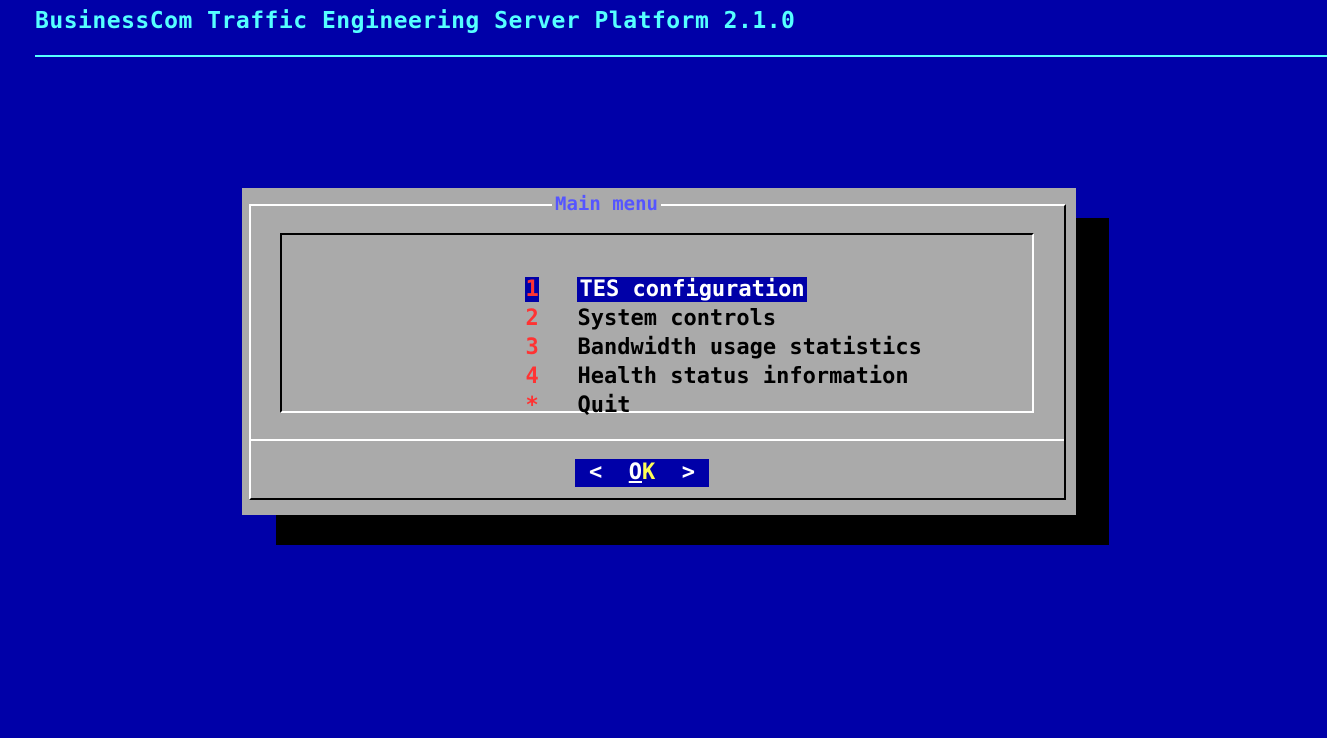  I want to click on menu-item-tag: *, so click(532, 405).